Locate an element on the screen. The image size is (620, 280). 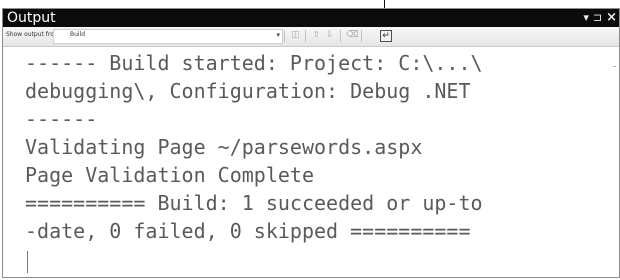
window-title: Output is located at coordinates (31, 18).